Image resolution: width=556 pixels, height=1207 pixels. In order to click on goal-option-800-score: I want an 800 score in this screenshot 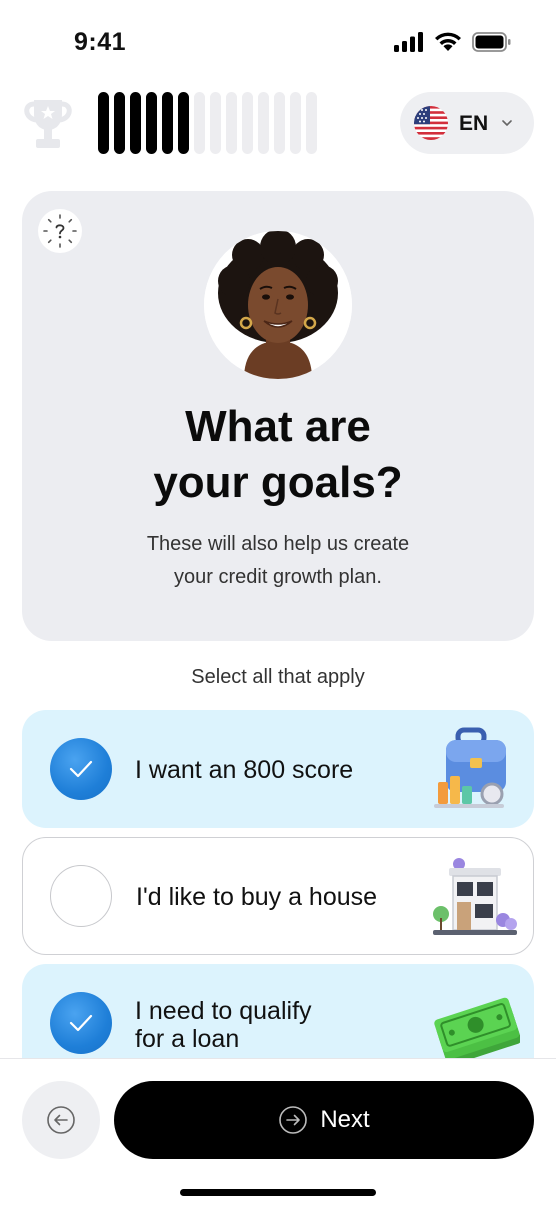, I will do `click(278, 769)`.